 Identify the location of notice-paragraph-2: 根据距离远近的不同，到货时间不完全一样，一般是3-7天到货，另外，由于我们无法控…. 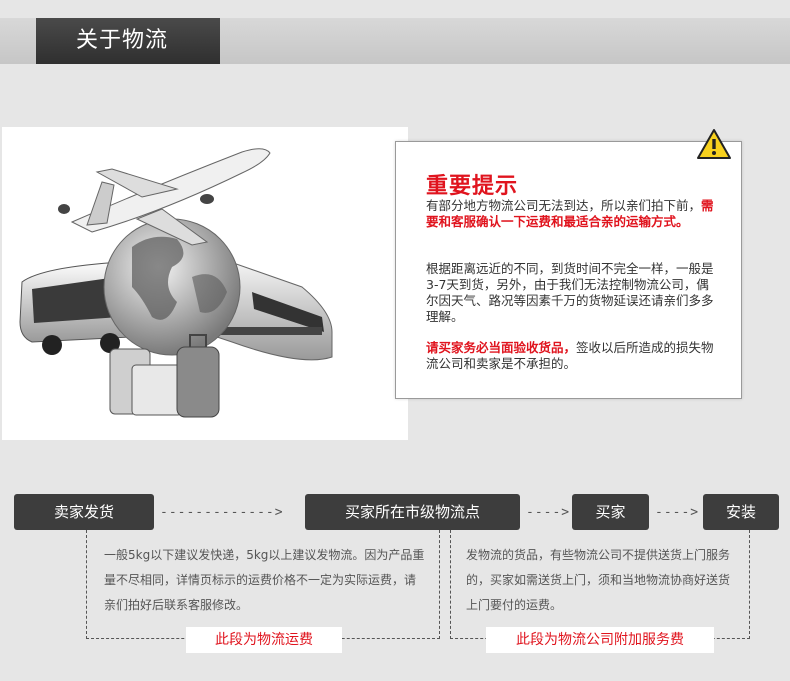
(570, 292).